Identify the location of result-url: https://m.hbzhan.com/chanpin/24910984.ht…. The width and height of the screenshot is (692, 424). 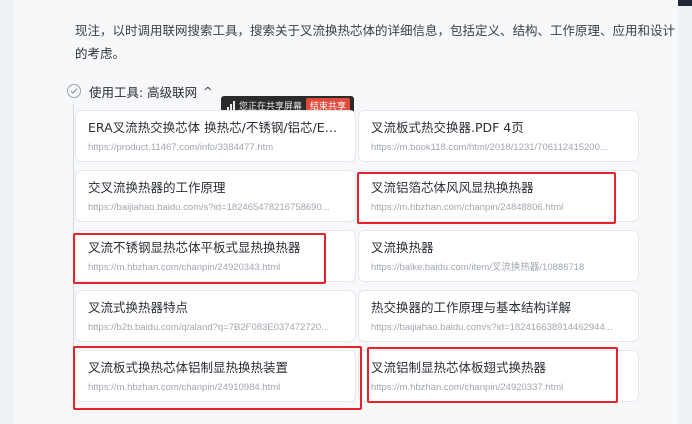
(184, 387).